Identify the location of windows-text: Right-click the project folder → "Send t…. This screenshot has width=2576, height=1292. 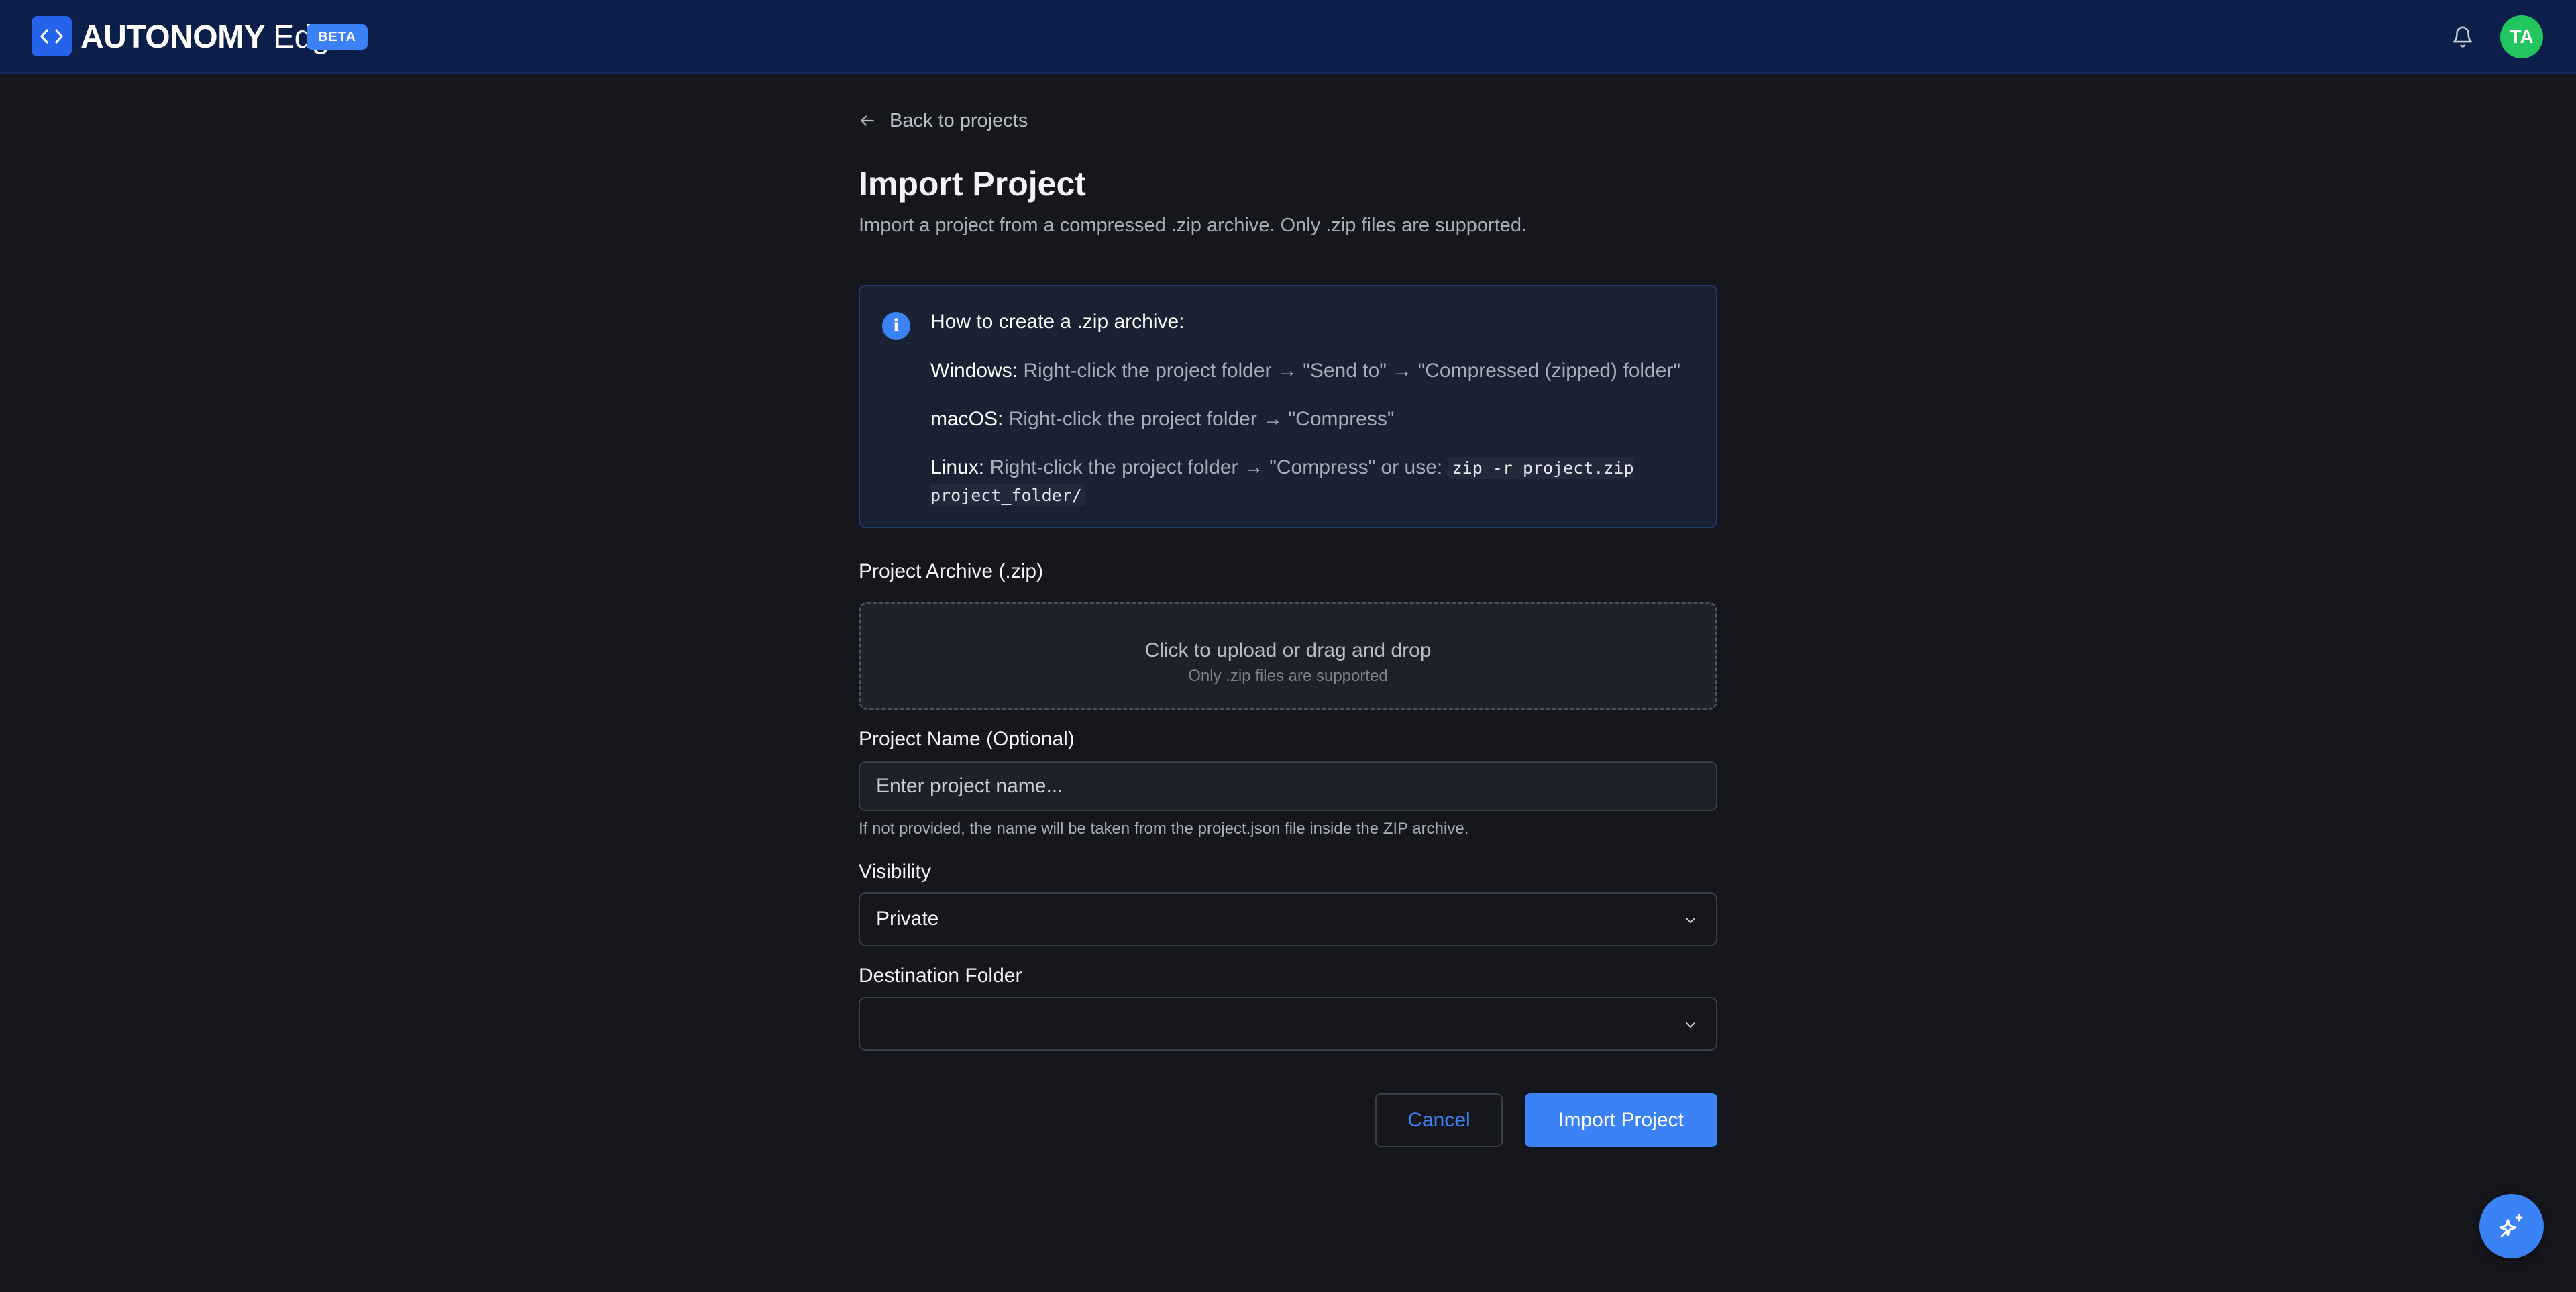
(1349, 371).